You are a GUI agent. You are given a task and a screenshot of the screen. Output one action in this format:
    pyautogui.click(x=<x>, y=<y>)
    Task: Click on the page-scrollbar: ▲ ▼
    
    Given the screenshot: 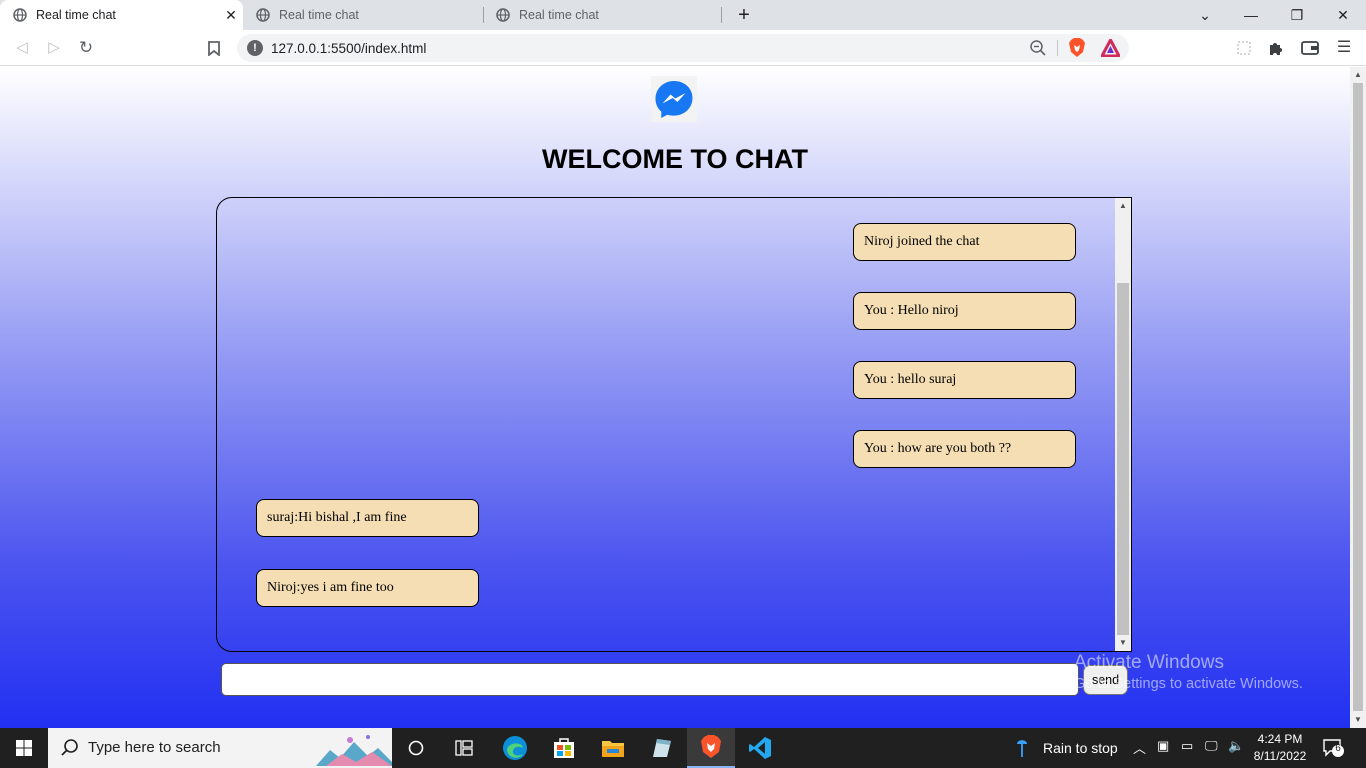 What is the action you would take?
    pyautogui.click(x=1358, y=397)
    